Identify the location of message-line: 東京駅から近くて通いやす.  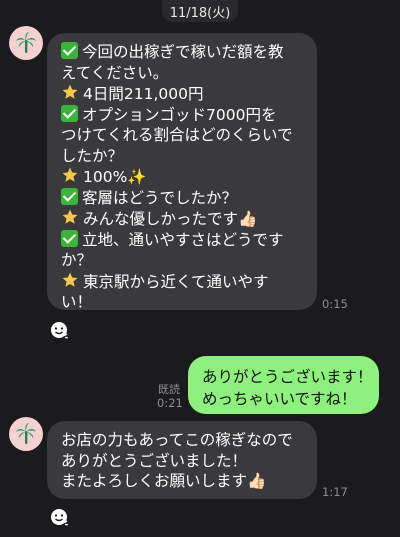
(182, 282).